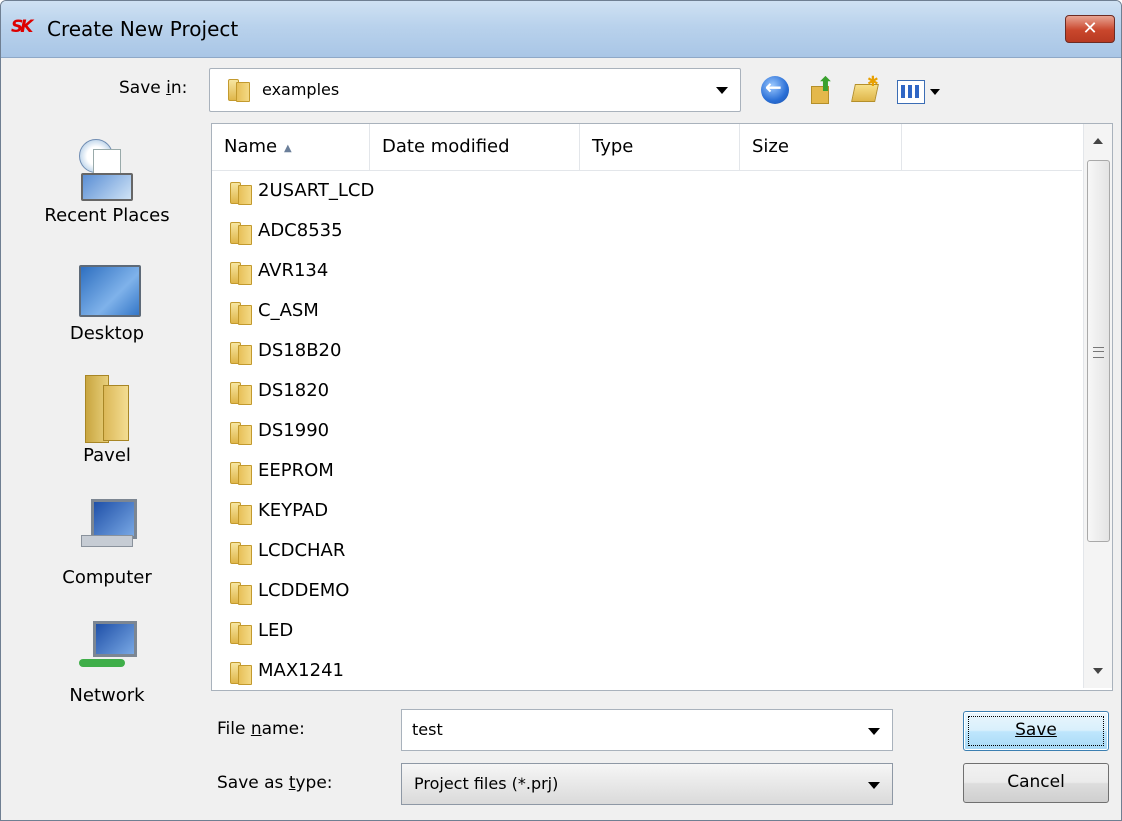 The width and height of the screenshot is (1122, 821). Describe the element at coordinates (821, 88) in the screenshot. I see `up-folder-icon` at that location.